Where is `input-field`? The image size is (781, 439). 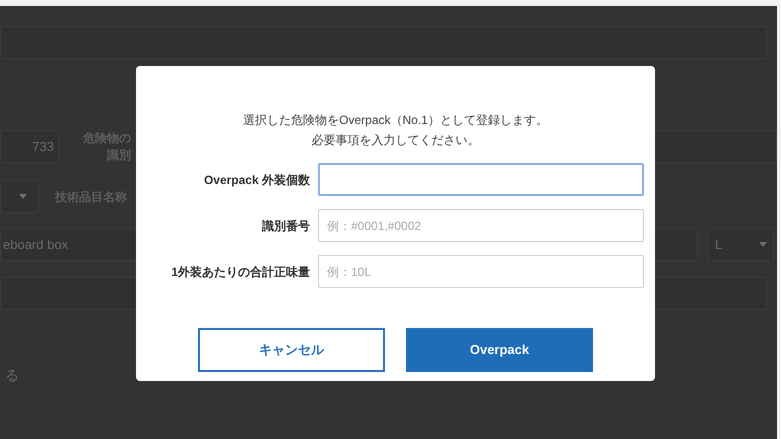
input-field is located at coordinates (481, 179).